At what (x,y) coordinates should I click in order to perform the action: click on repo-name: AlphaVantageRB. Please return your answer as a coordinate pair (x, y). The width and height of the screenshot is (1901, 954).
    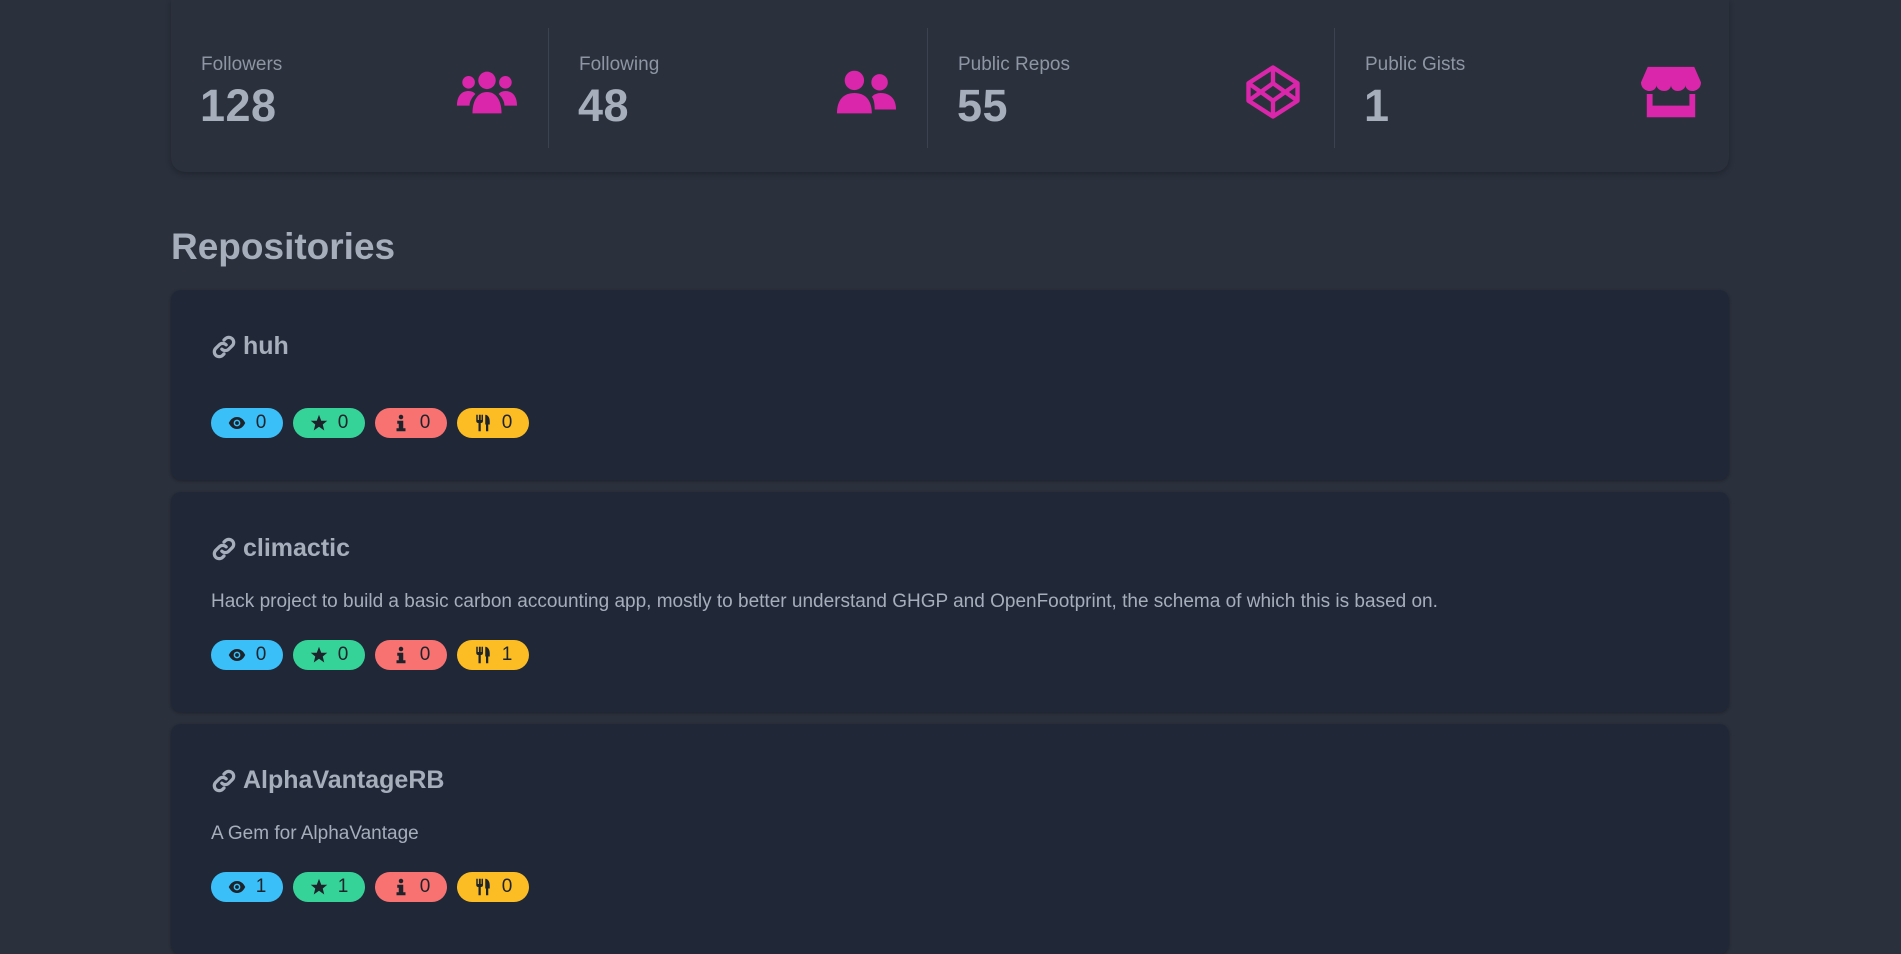
    Looking at the image, I should click on (344, 780).